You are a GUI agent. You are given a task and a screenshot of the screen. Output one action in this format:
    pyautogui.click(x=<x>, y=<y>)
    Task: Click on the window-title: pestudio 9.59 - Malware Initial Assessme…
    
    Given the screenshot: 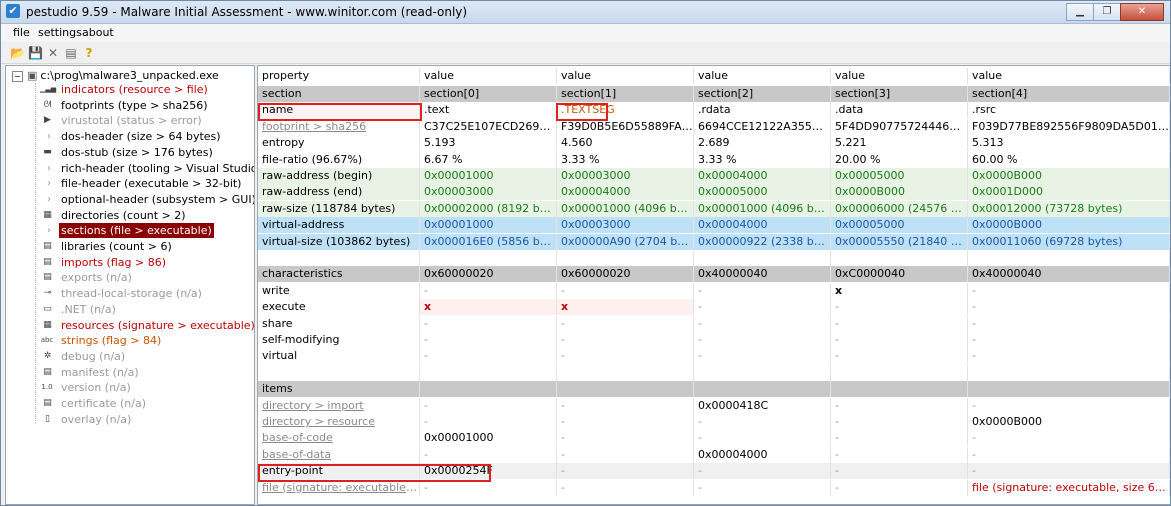 What is the action you would take?
    pyautogui.click(x=247, y=12)
    